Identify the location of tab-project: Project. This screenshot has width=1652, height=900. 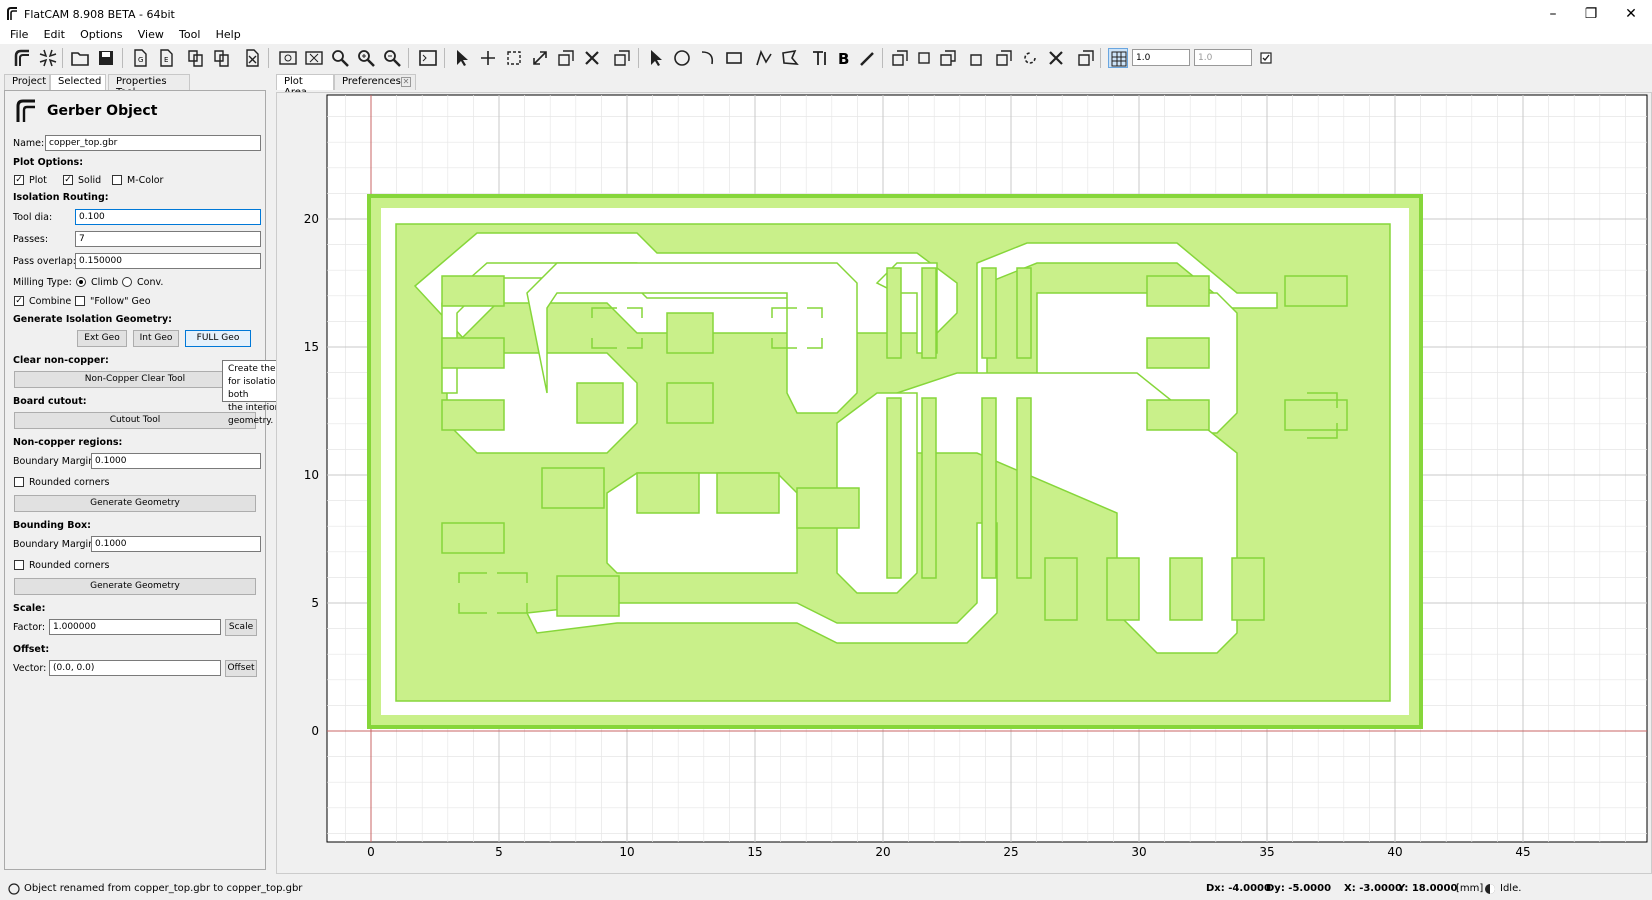
(27, 82).